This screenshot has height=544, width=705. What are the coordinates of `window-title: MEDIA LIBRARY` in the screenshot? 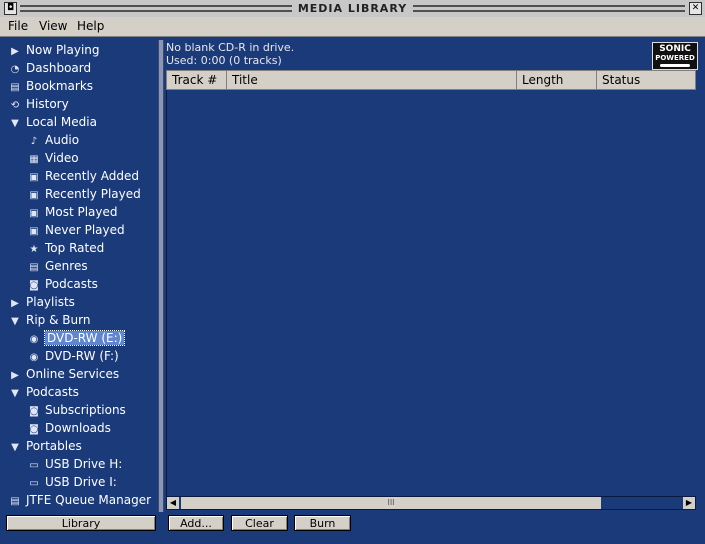 It's located at (352, 8).